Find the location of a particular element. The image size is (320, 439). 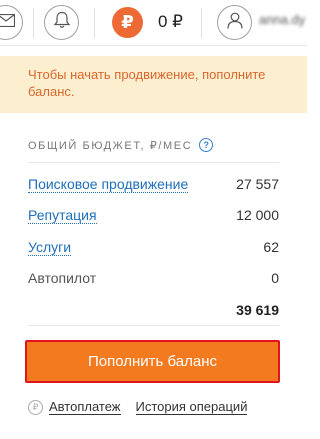

budget-row-autopilot: Автопилот 0 is located at coordinates (153, 280).